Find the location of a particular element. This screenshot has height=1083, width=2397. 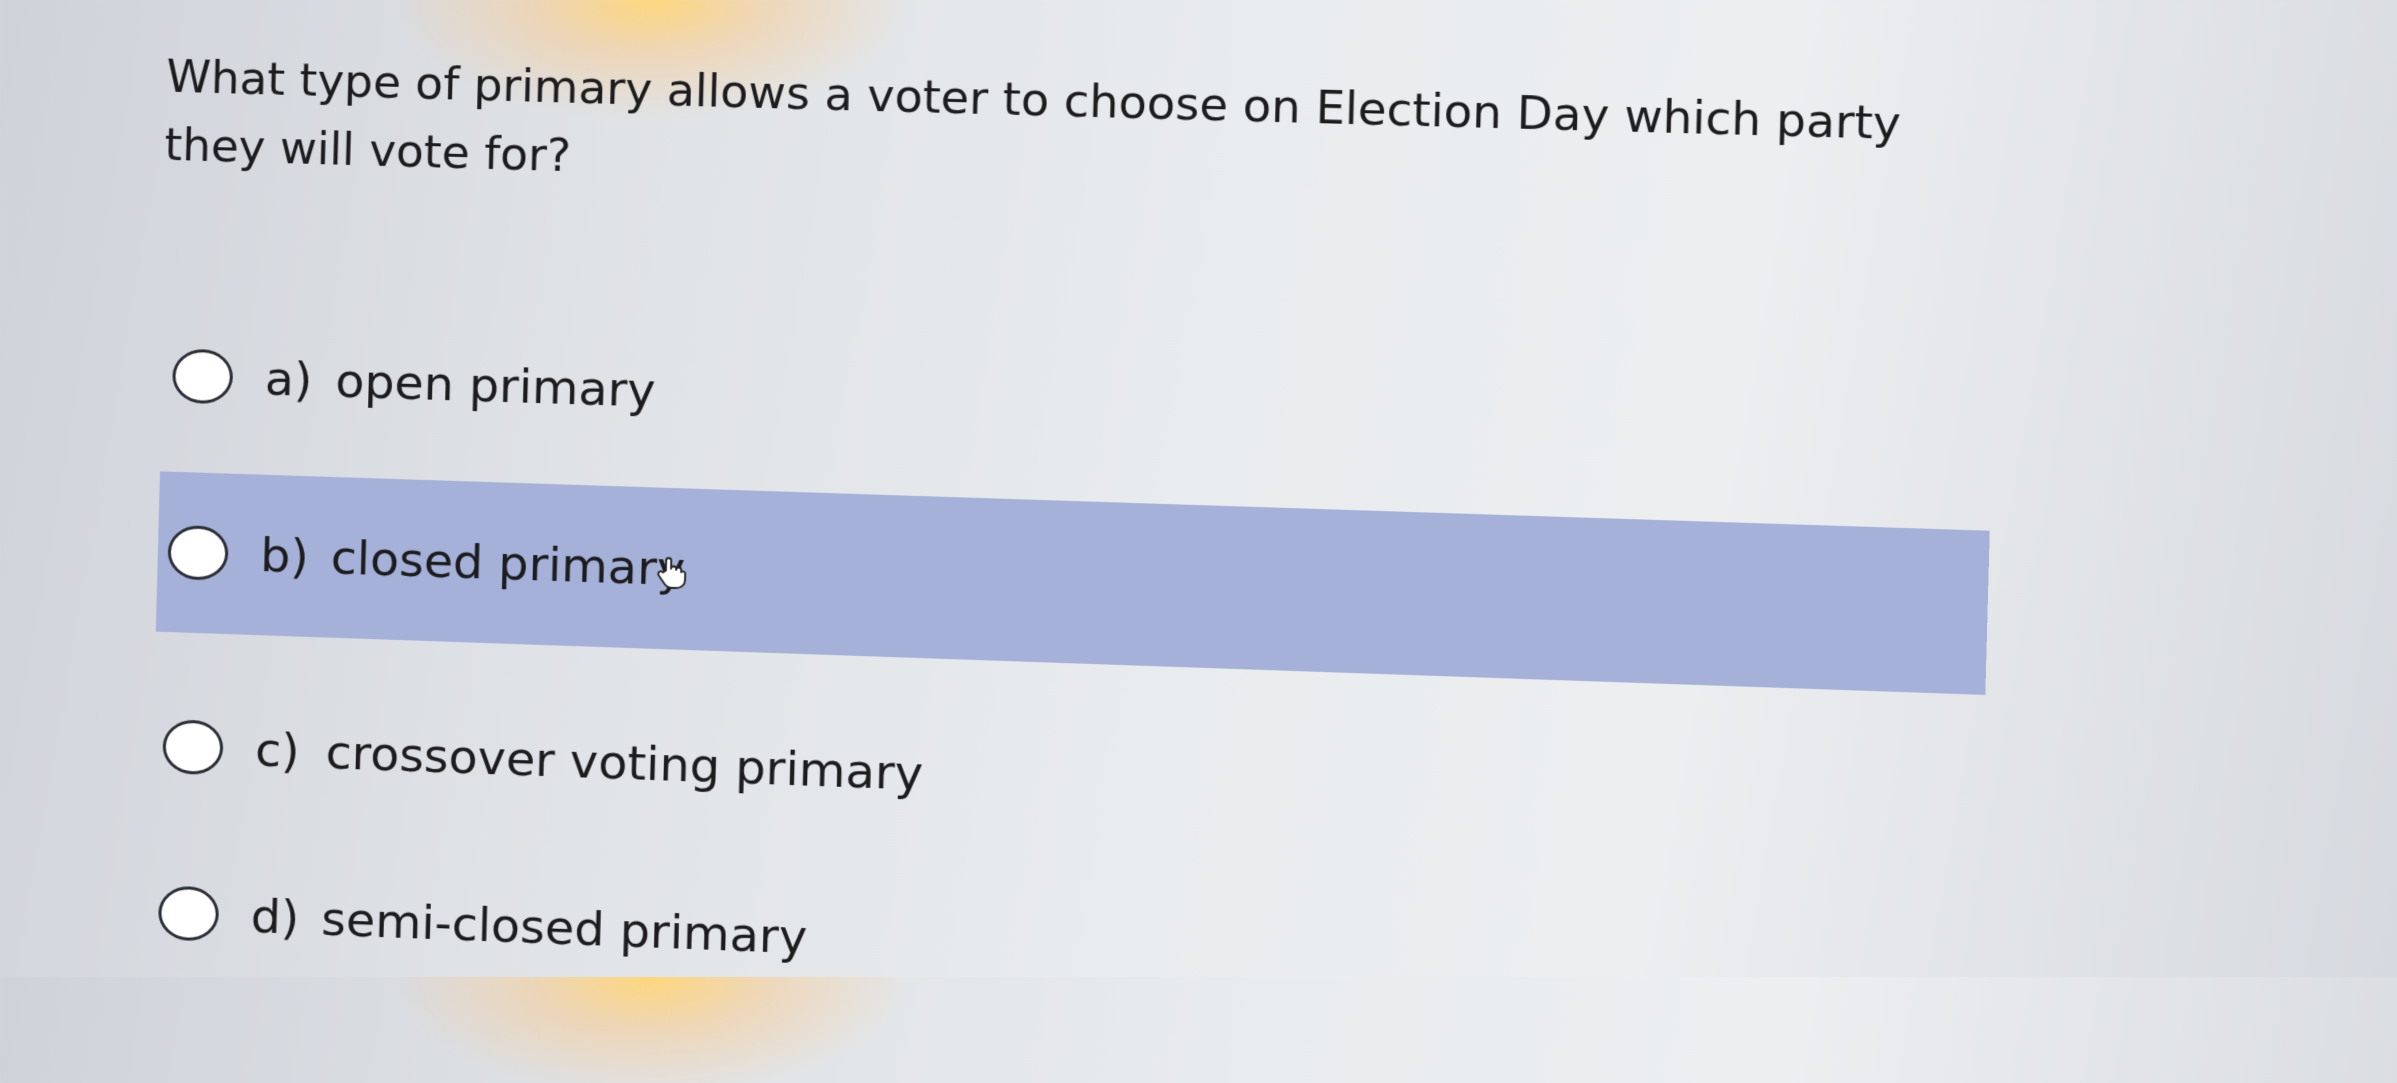

option-letter-d: d) is located at coordinates (275, 917).